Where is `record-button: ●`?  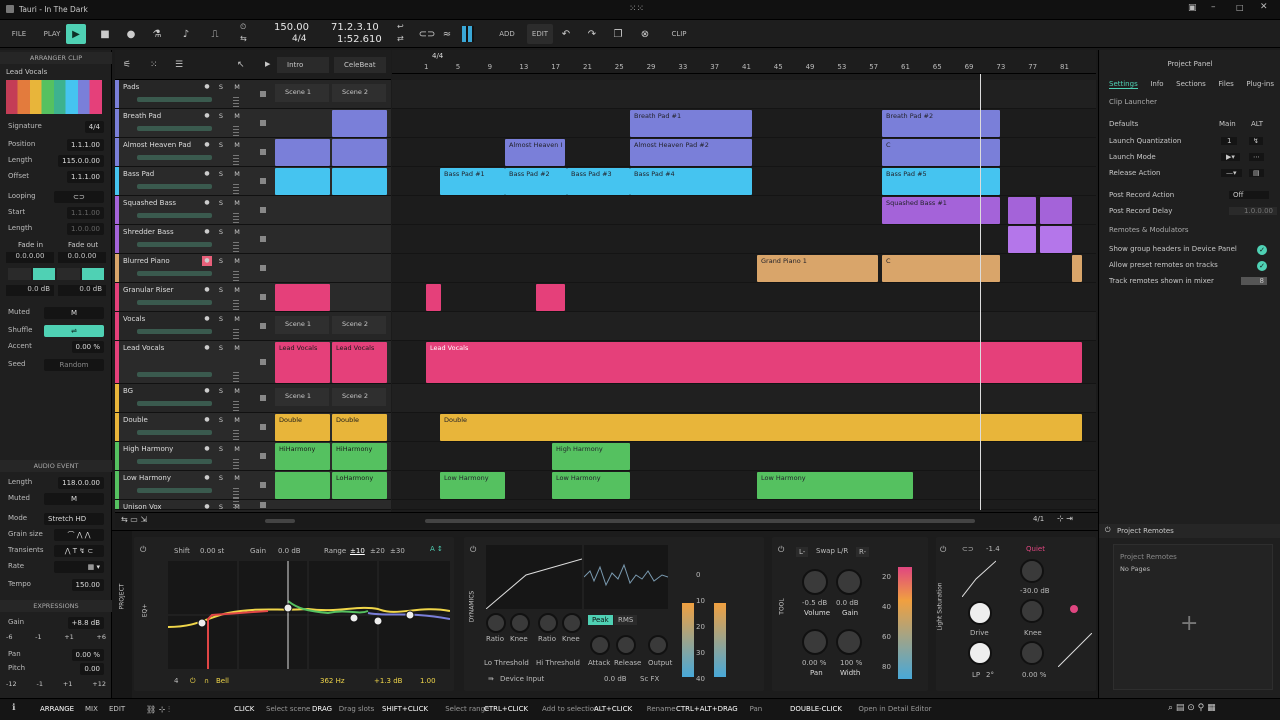 record-button: ● is located at coordinates (131, 34).